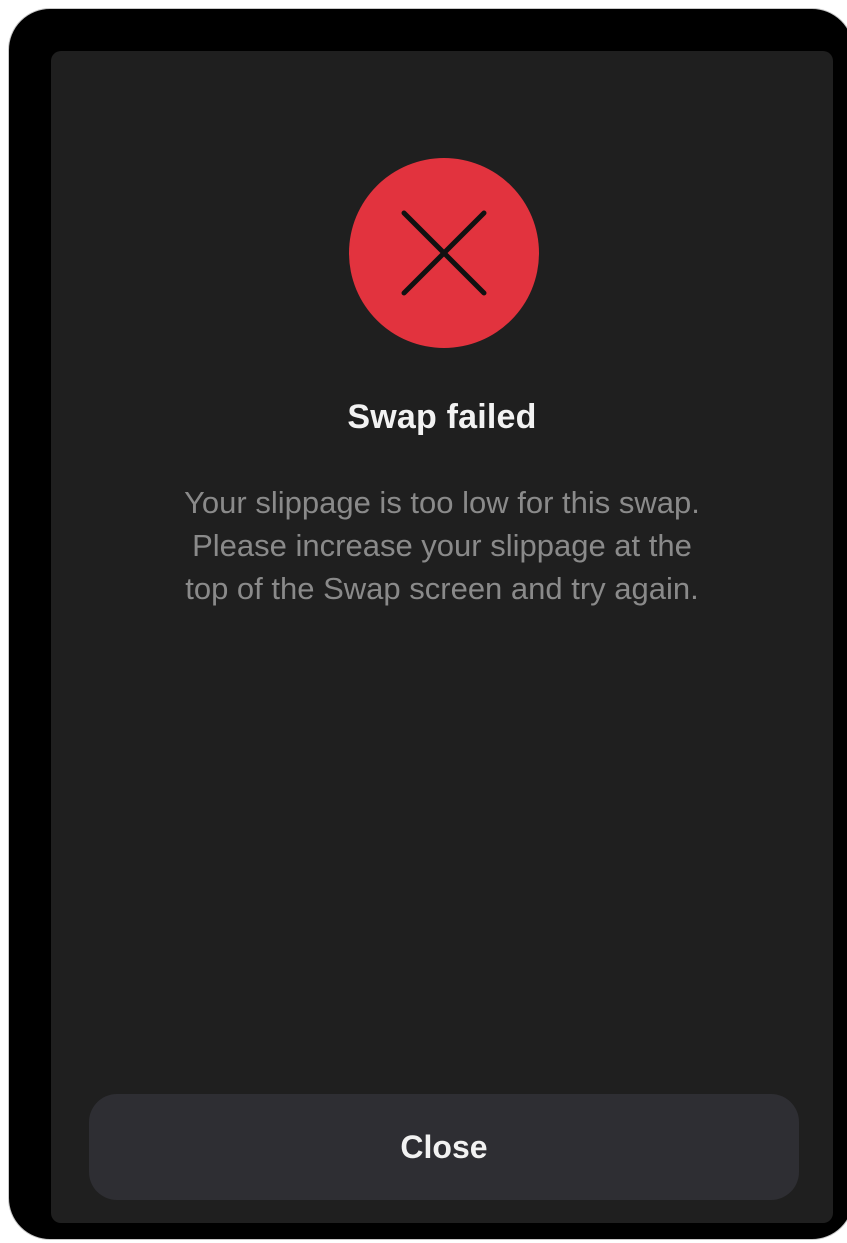  Describe the element at coordinates (442, 588) in the screenshot. I see `error-message-line: top of the Swap screen and try again.` at that location.